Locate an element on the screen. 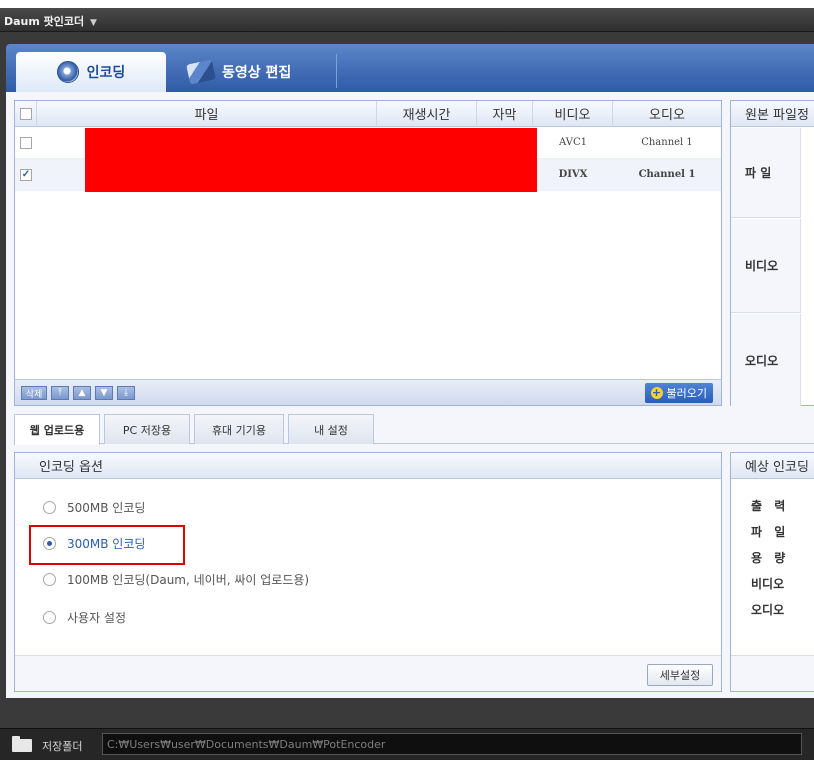 The width and height of the screenshot is (814, 760). selection-highlight-box is located at coordinates (107, 545).